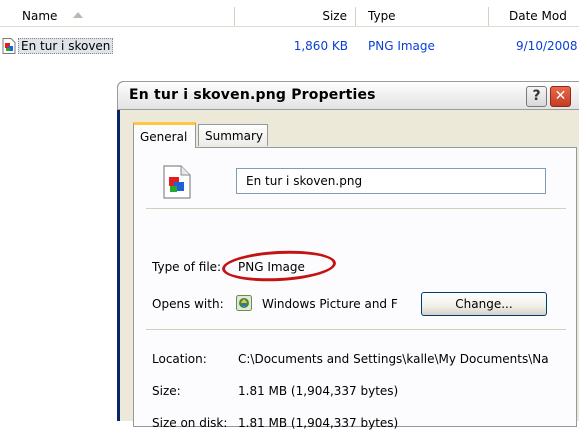  What do you see at coordinates (547, 46) in the screenshot?
I see `file-date: 9/10/2008` at bounding box center [547, 46].